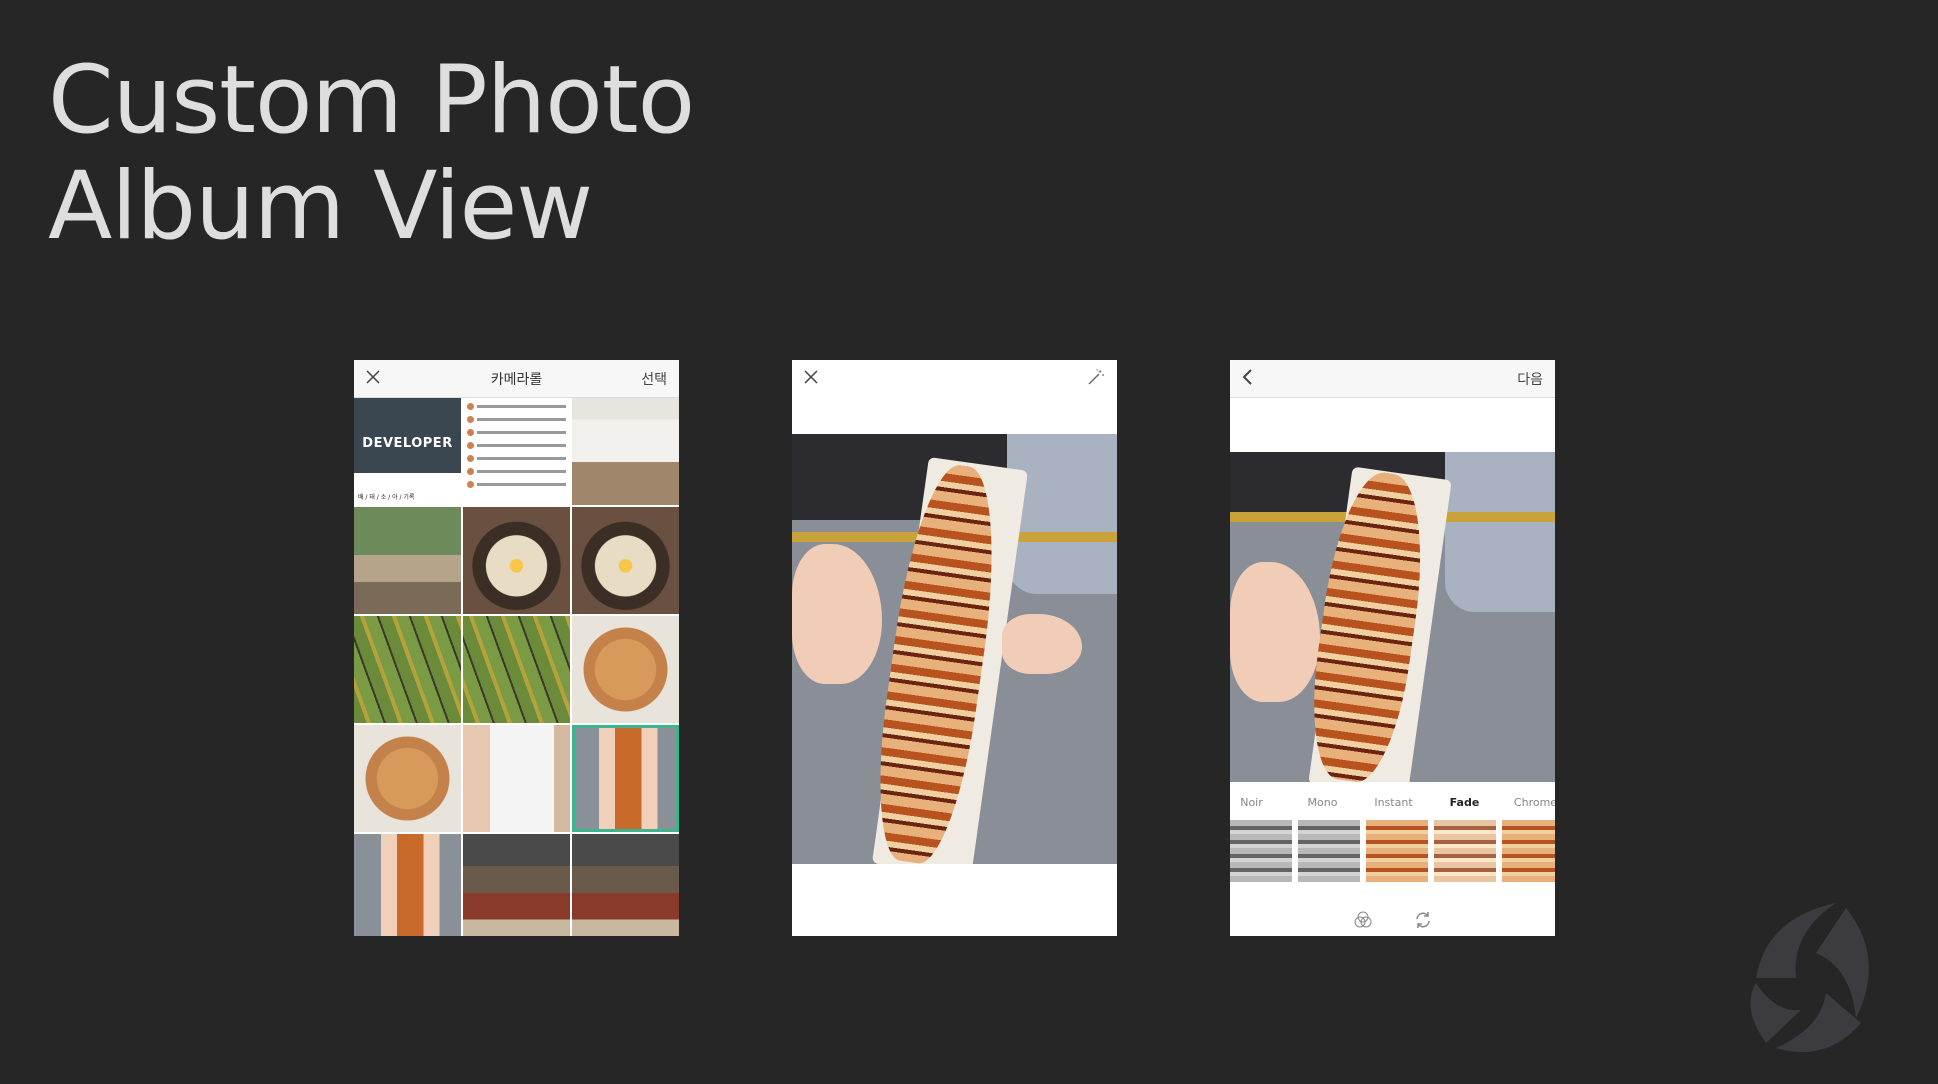 The height and width of the screenshot is (1084, 1938). I want to click on photo-hand-thumb, so click(1042, 644).